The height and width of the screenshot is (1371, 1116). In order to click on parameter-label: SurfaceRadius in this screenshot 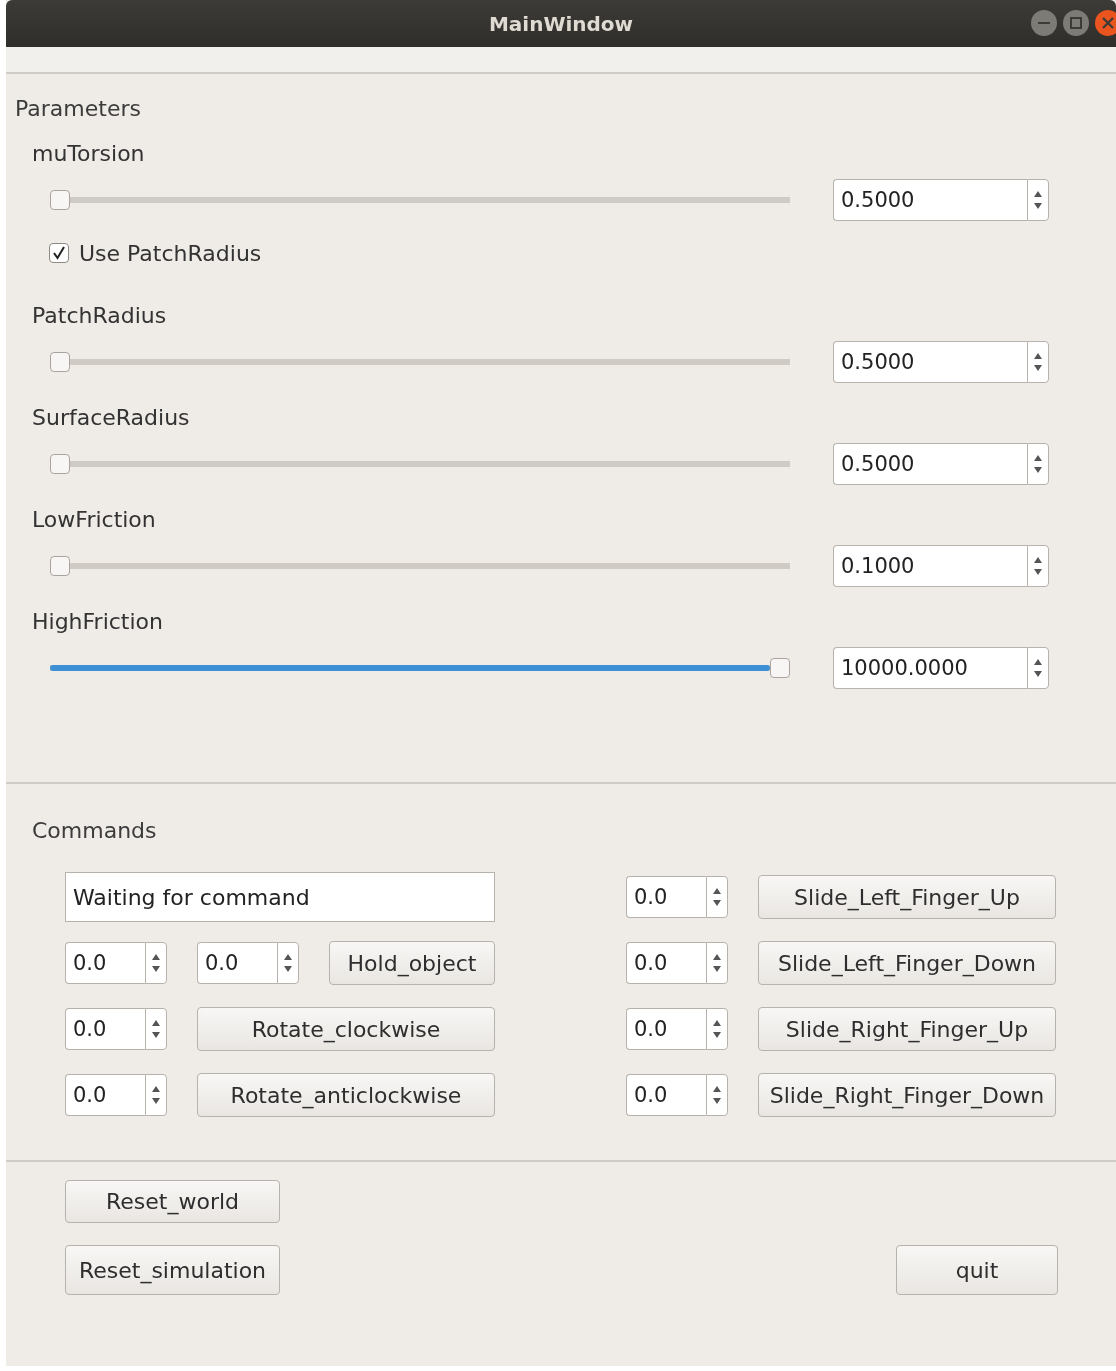, I will do `click(111, 417)`.